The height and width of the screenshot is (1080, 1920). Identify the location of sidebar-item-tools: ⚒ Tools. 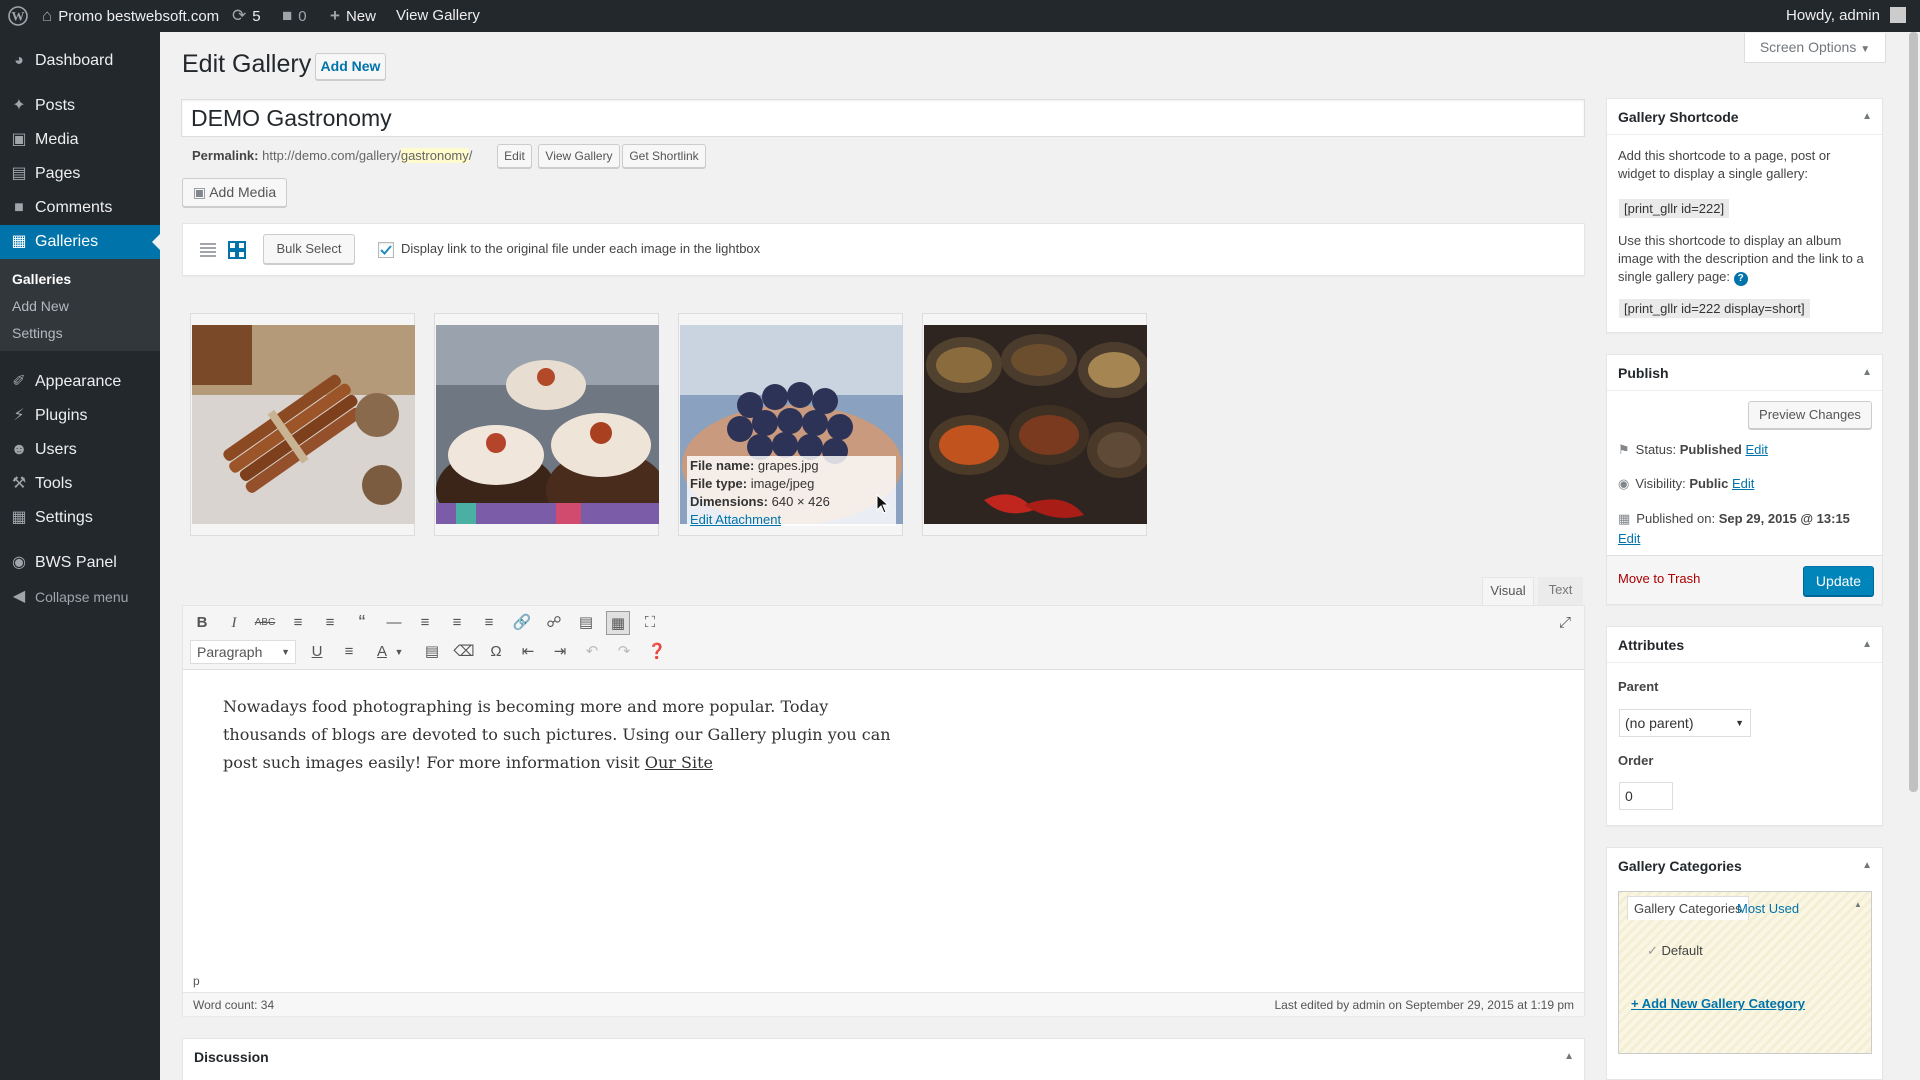
(80, 484).